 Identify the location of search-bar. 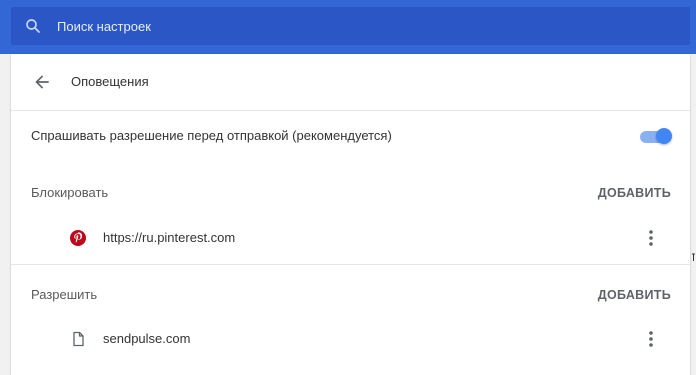
(350, 26).